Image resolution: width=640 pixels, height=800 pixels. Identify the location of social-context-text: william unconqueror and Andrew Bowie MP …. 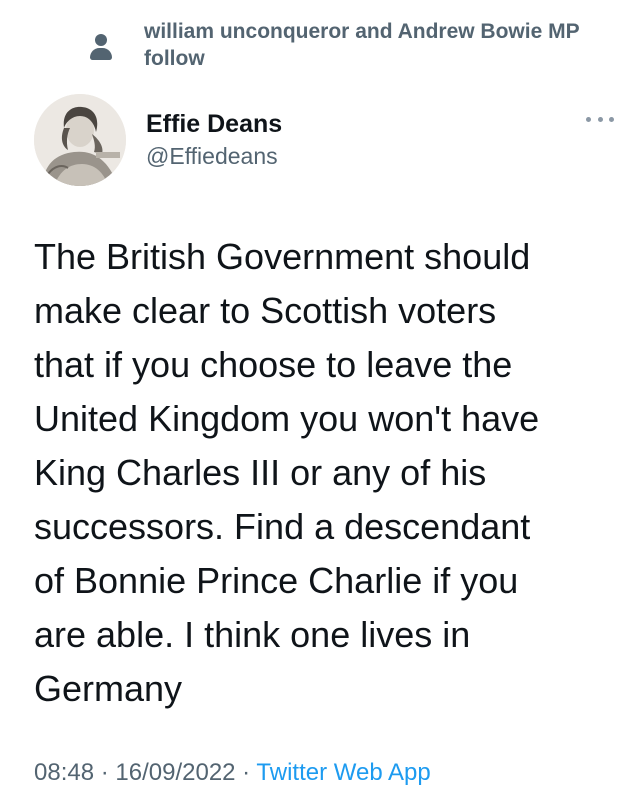
(382, 45).